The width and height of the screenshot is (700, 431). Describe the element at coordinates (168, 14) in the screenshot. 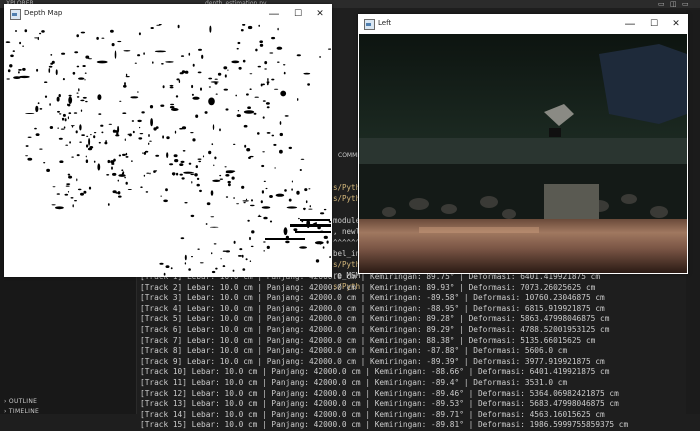

I see `depth-map-titlebar: Depth Map — ☐ ✕` at that location.